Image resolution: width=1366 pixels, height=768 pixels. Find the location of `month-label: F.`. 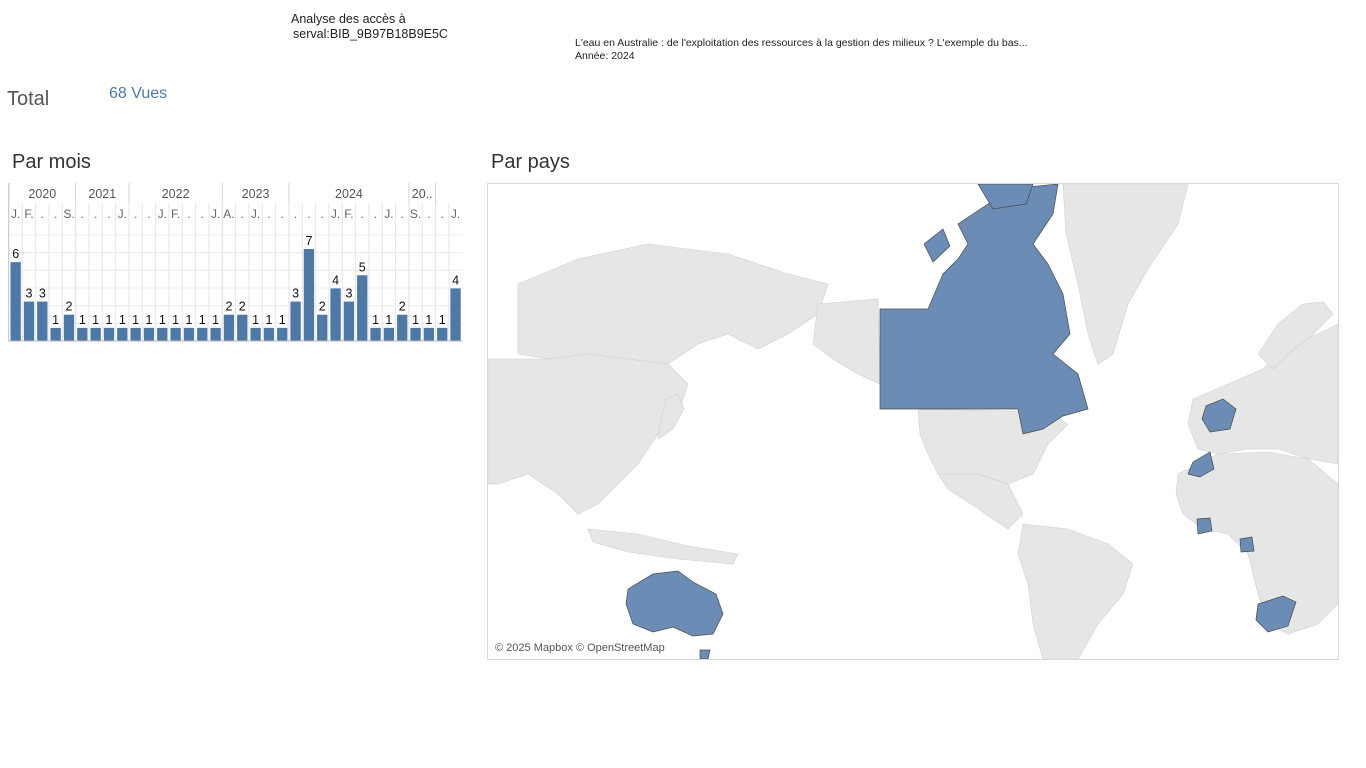

month-label: F. is located at coordinates (28, 214).